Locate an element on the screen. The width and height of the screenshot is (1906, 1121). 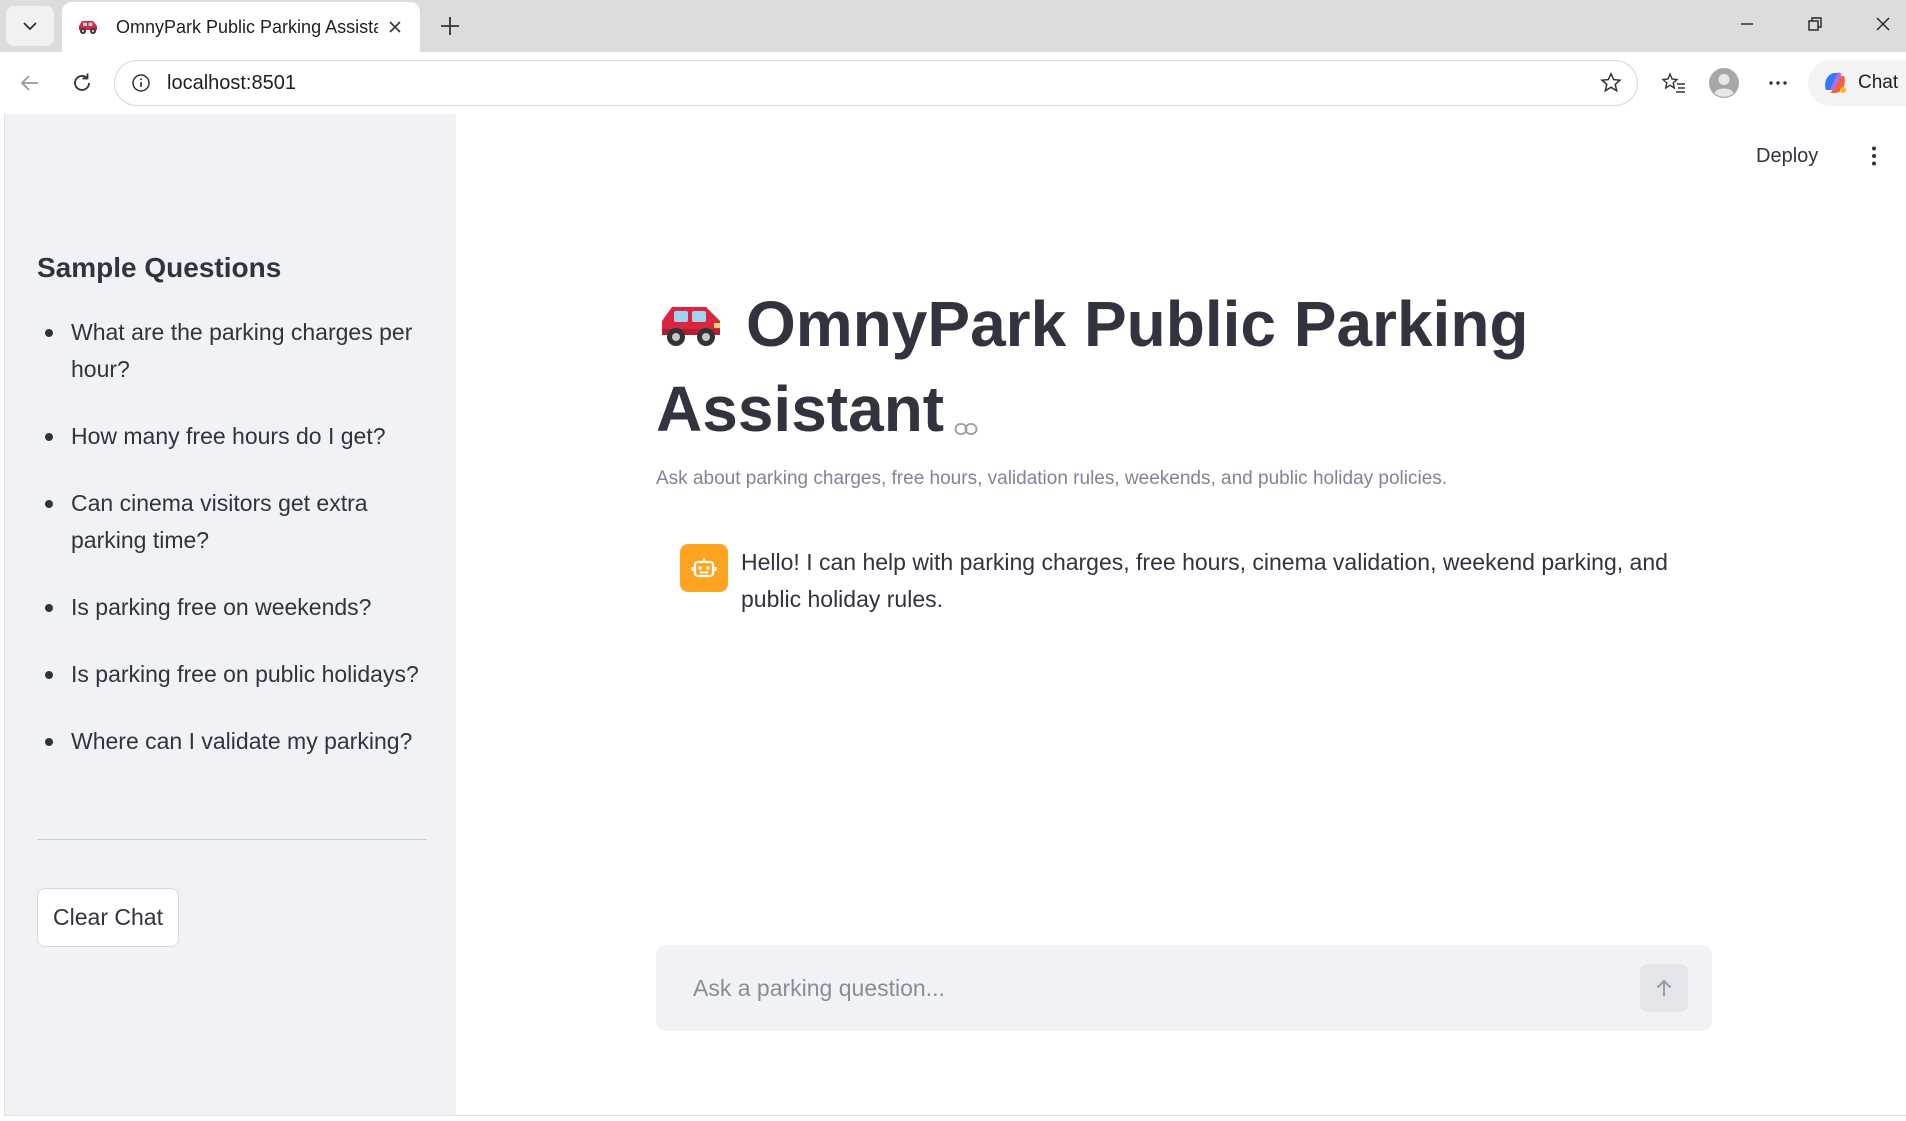
page-title: OmnyPark Public Parking Assistant is located at coordinates (1116, 369).